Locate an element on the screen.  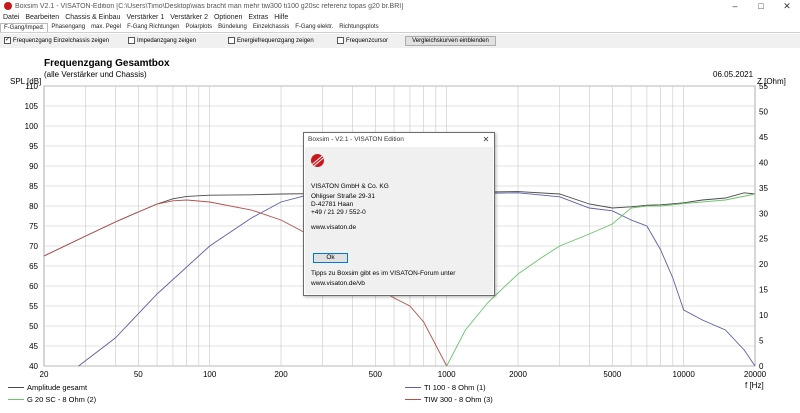
visaton-logo-icon is located at coordinates (317, 160).